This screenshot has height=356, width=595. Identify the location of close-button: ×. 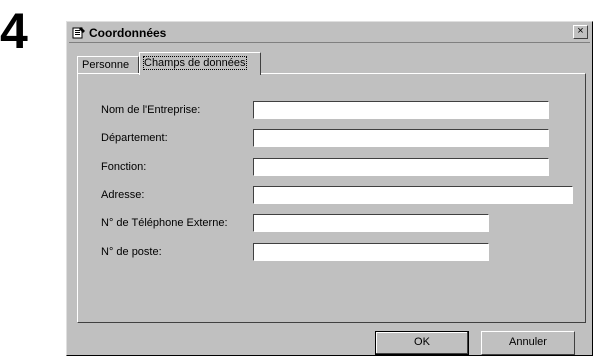
(580, 32).